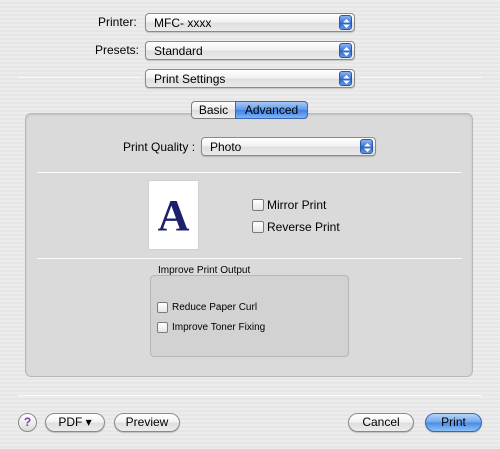 The height and width of the screenshot is (449, 500). What do you see at coordinates (27, 422) in the screenshot?
I see `question-mark-icon: ?` at bounding box center [27, 422].